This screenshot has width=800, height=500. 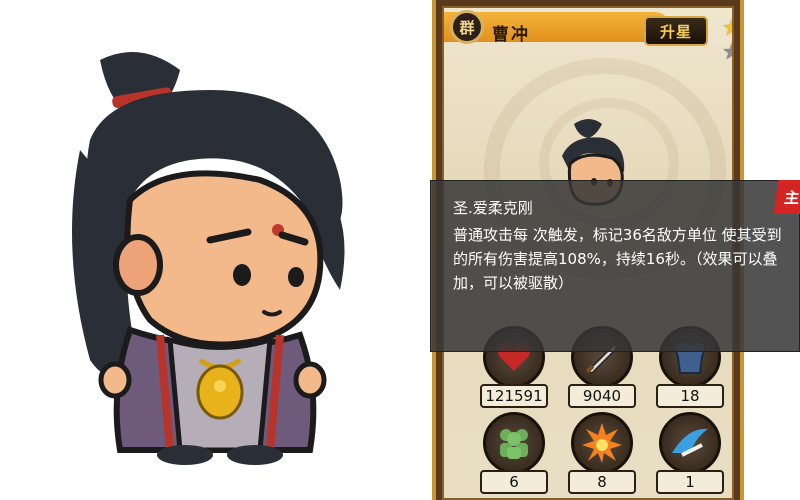 I want to click on stat-value-skill-power: 8, so click(x=602, y=482).